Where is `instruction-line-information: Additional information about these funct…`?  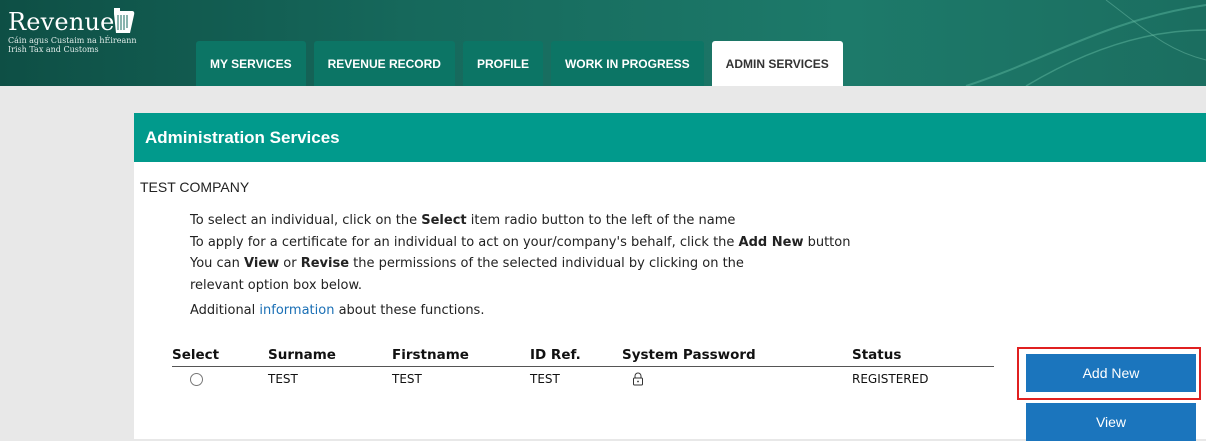
instruction-line-information: Additional information about these funct… is located at coordinates (337, 310).